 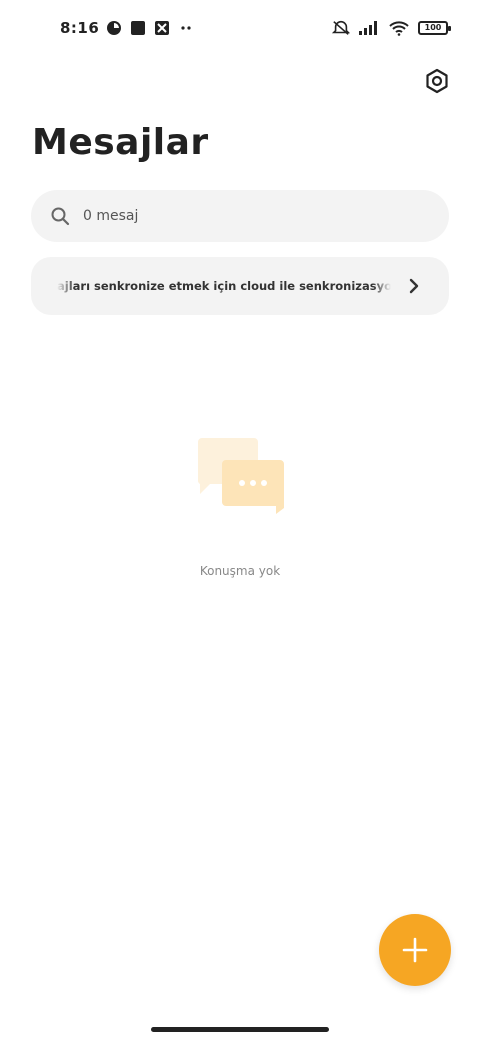 What do you see at coordinates (341, 28) in the screenshot?
I see `mute-icon` at bounding box center [341, 28].